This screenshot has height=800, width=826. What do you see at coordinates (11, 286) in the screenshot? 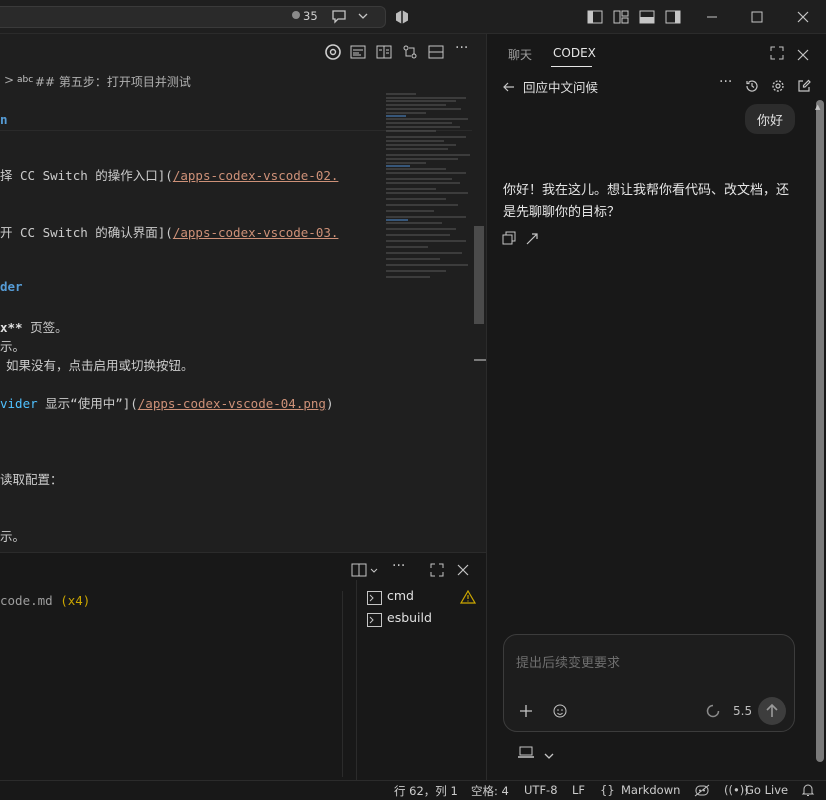
I see `code-line: der` at bounding box center [11, 286].